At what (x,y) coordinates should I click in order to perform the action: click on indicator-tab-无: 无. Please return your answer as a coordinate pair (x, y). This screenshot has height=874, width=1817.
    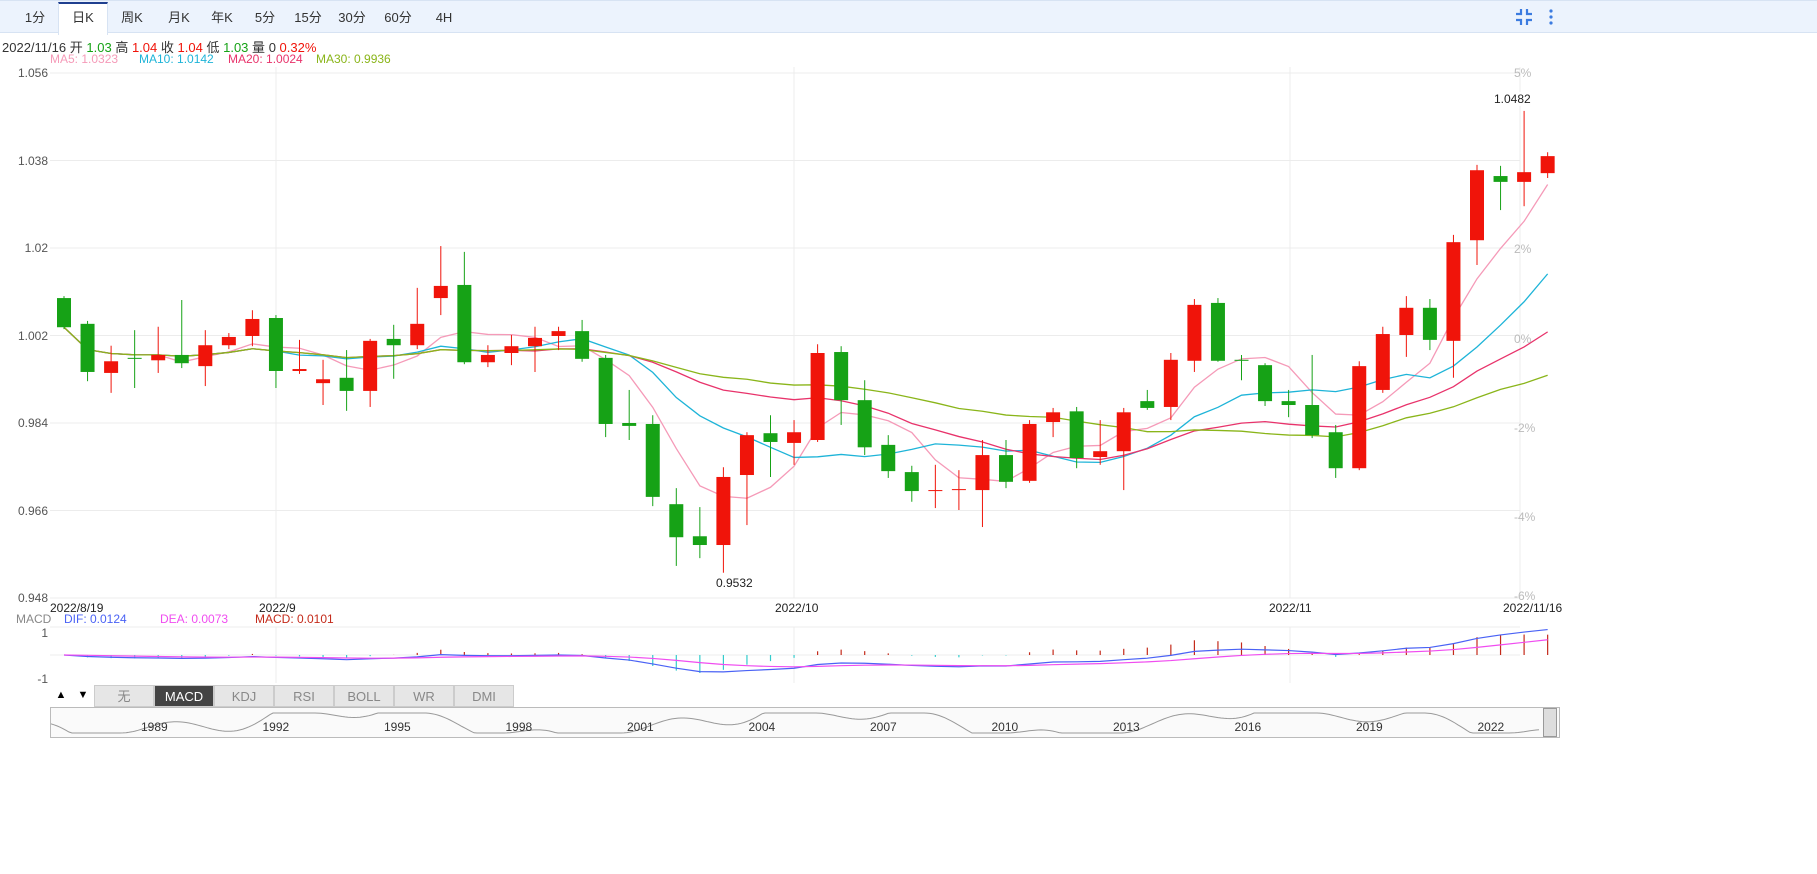
    Looking at the image, I should click on (124, 696).